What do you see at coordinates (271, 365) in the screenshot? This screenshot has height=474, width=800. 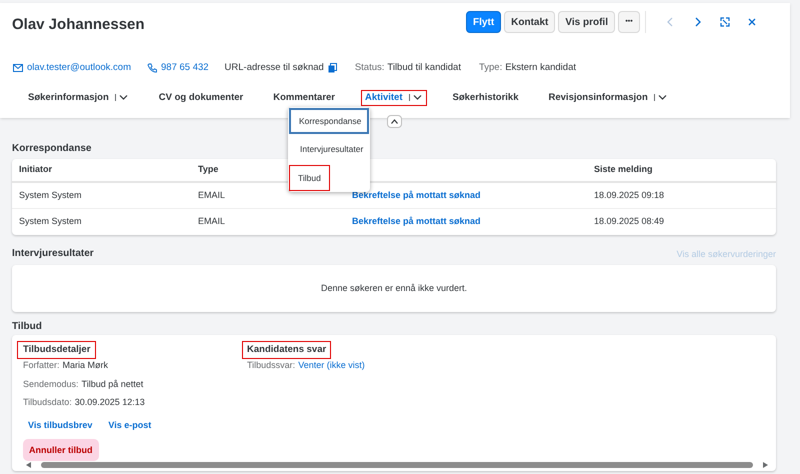 I see `field-label: Tilbudssvar:` at bounding box center [271, 365].